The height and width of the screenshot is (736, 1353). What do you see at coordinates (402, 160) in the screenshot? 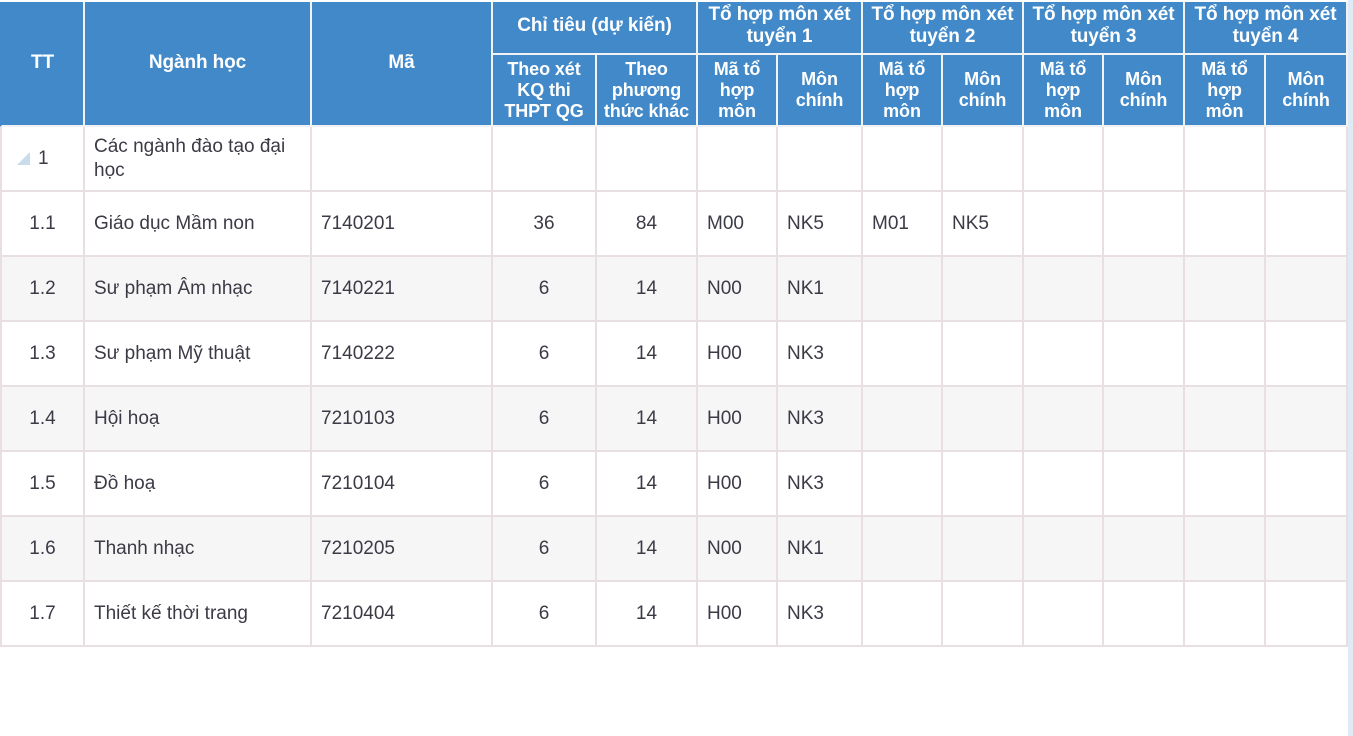
I see `cell-ma` at bounding box center [402, 160].